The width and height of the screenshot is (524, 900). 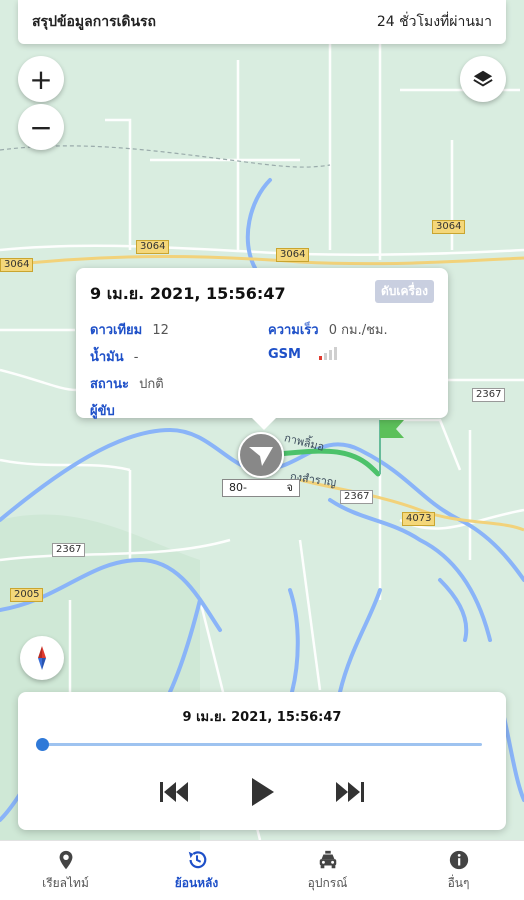 I want to click on vehicle-marker, so click(x=261, y=455).